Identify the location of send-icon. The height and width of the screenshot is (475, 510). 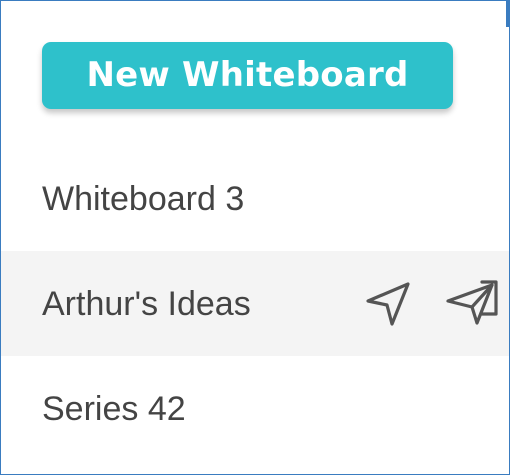
(388, 304).